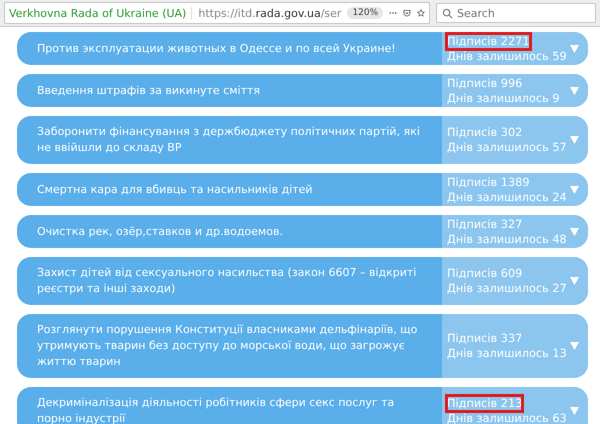 Image resolution: width=600 pixels, height=424 pixels. Describe the element at coordinates (507, 147) in the screenshot. I see `days-left: Днів залишилось 57` at that location.